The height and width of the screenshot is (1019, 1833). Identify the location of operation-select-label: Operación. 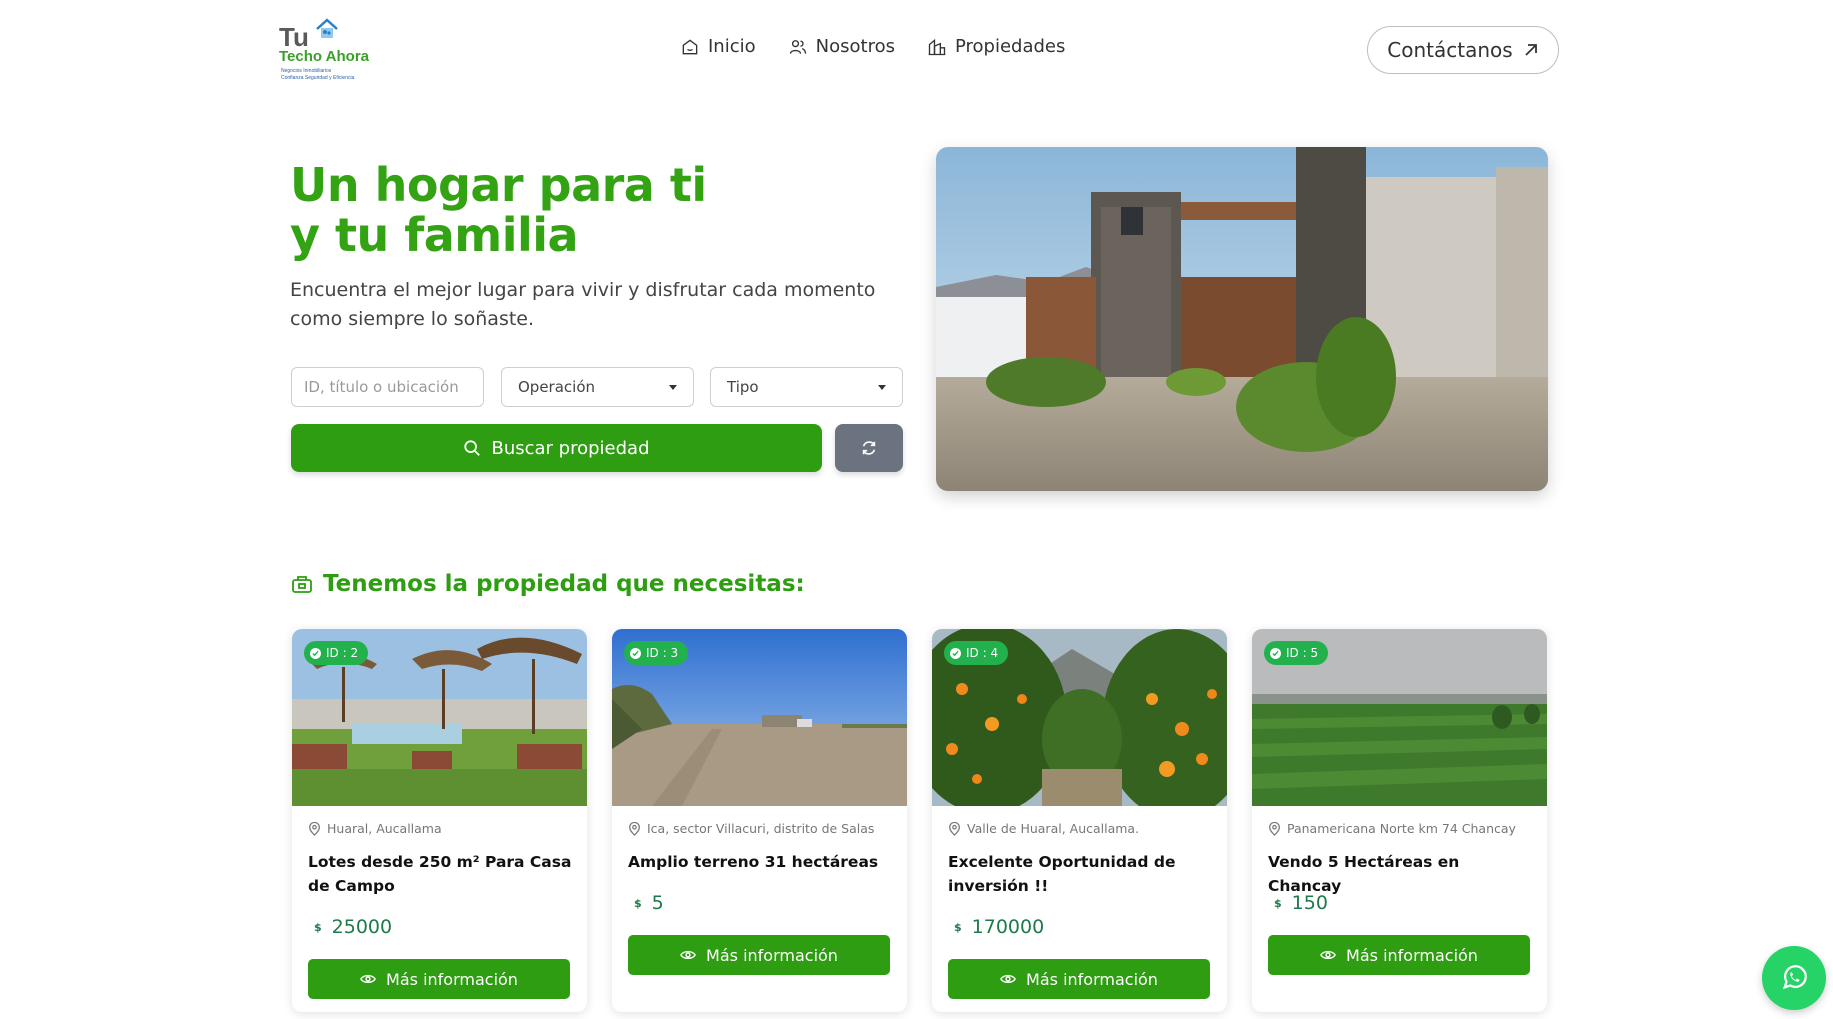
(557, 387).